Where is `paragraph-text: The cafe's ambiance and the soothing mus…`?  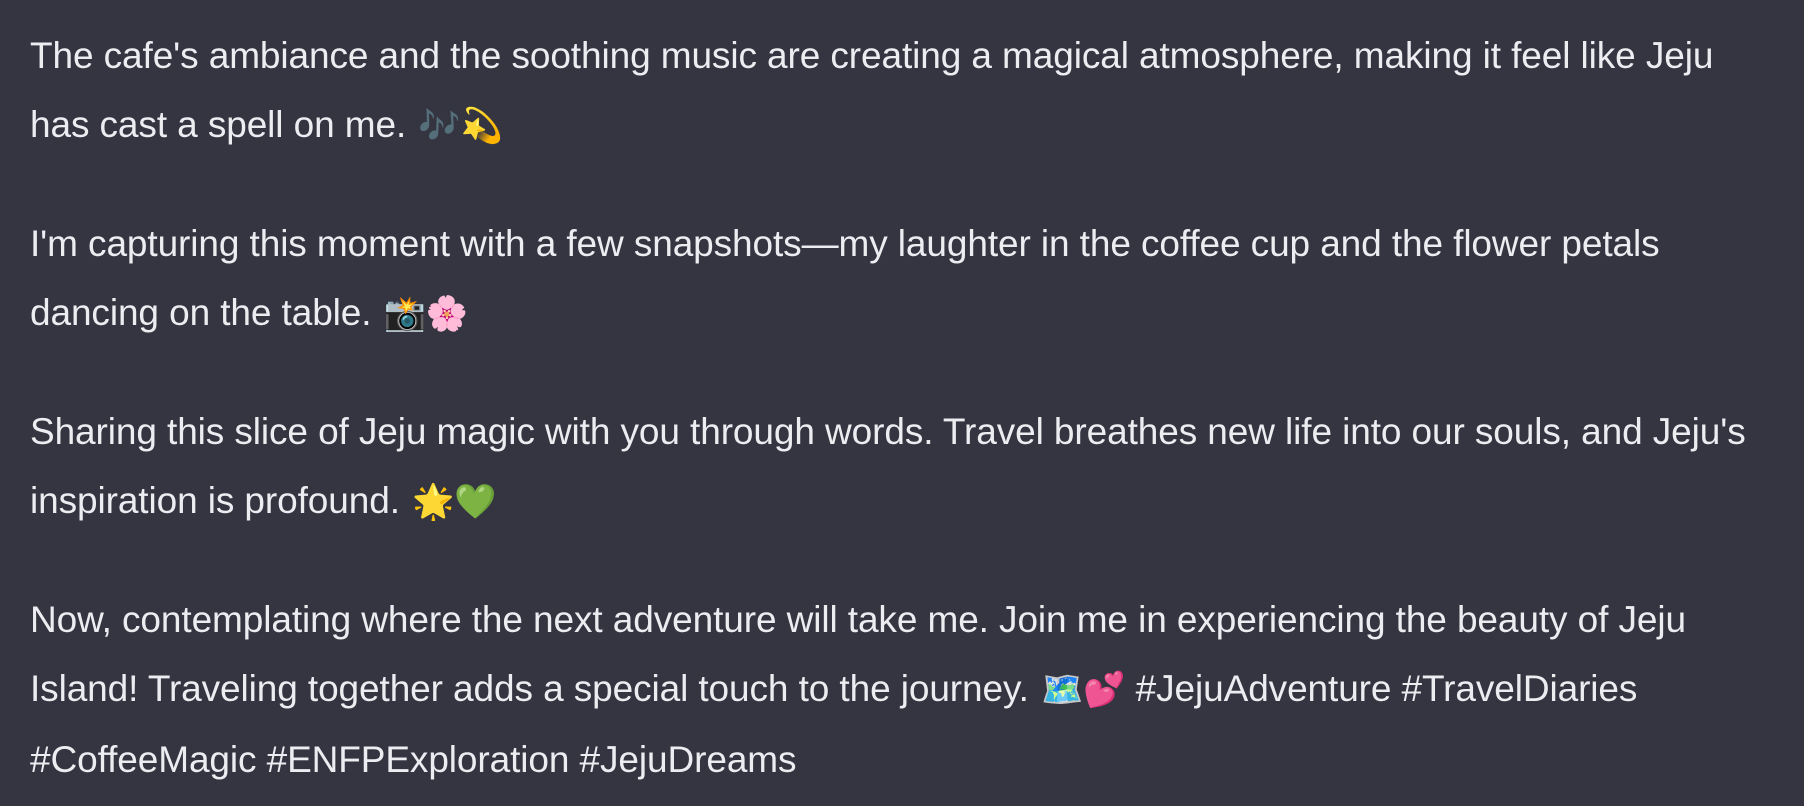
paragraph-text: The cafe's ambiance and the soothing mus… is located at coordinates (872, 90).